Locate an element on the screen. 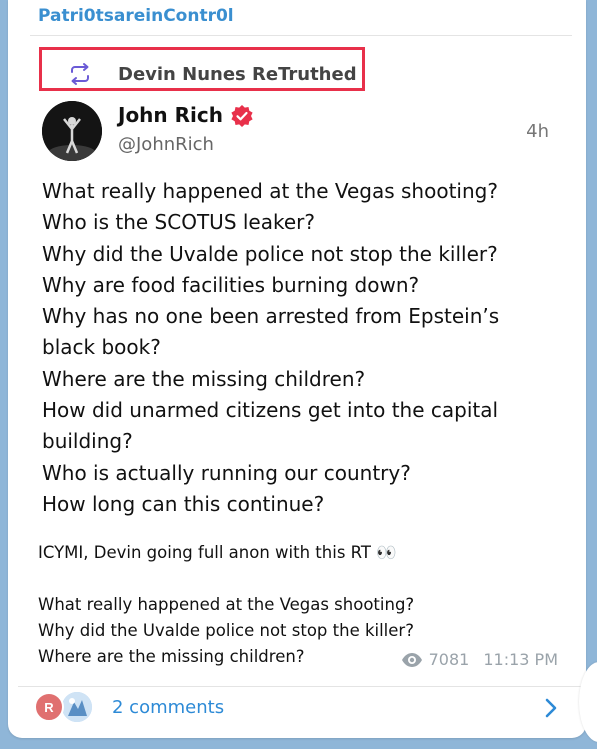 The height and width of the screenshot is (749, 597). commenter-avatar is located at coordinates (77, 707).